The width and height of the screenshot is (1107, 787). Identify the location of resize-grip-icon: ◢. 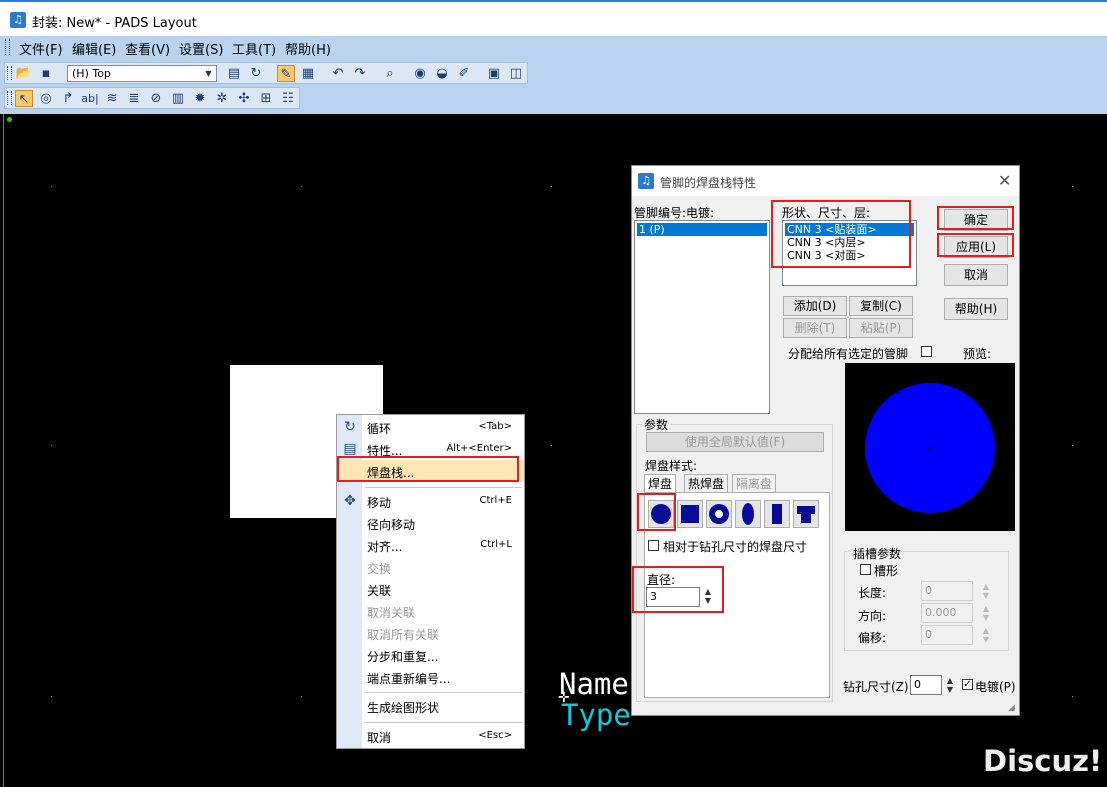
(1011, 708).